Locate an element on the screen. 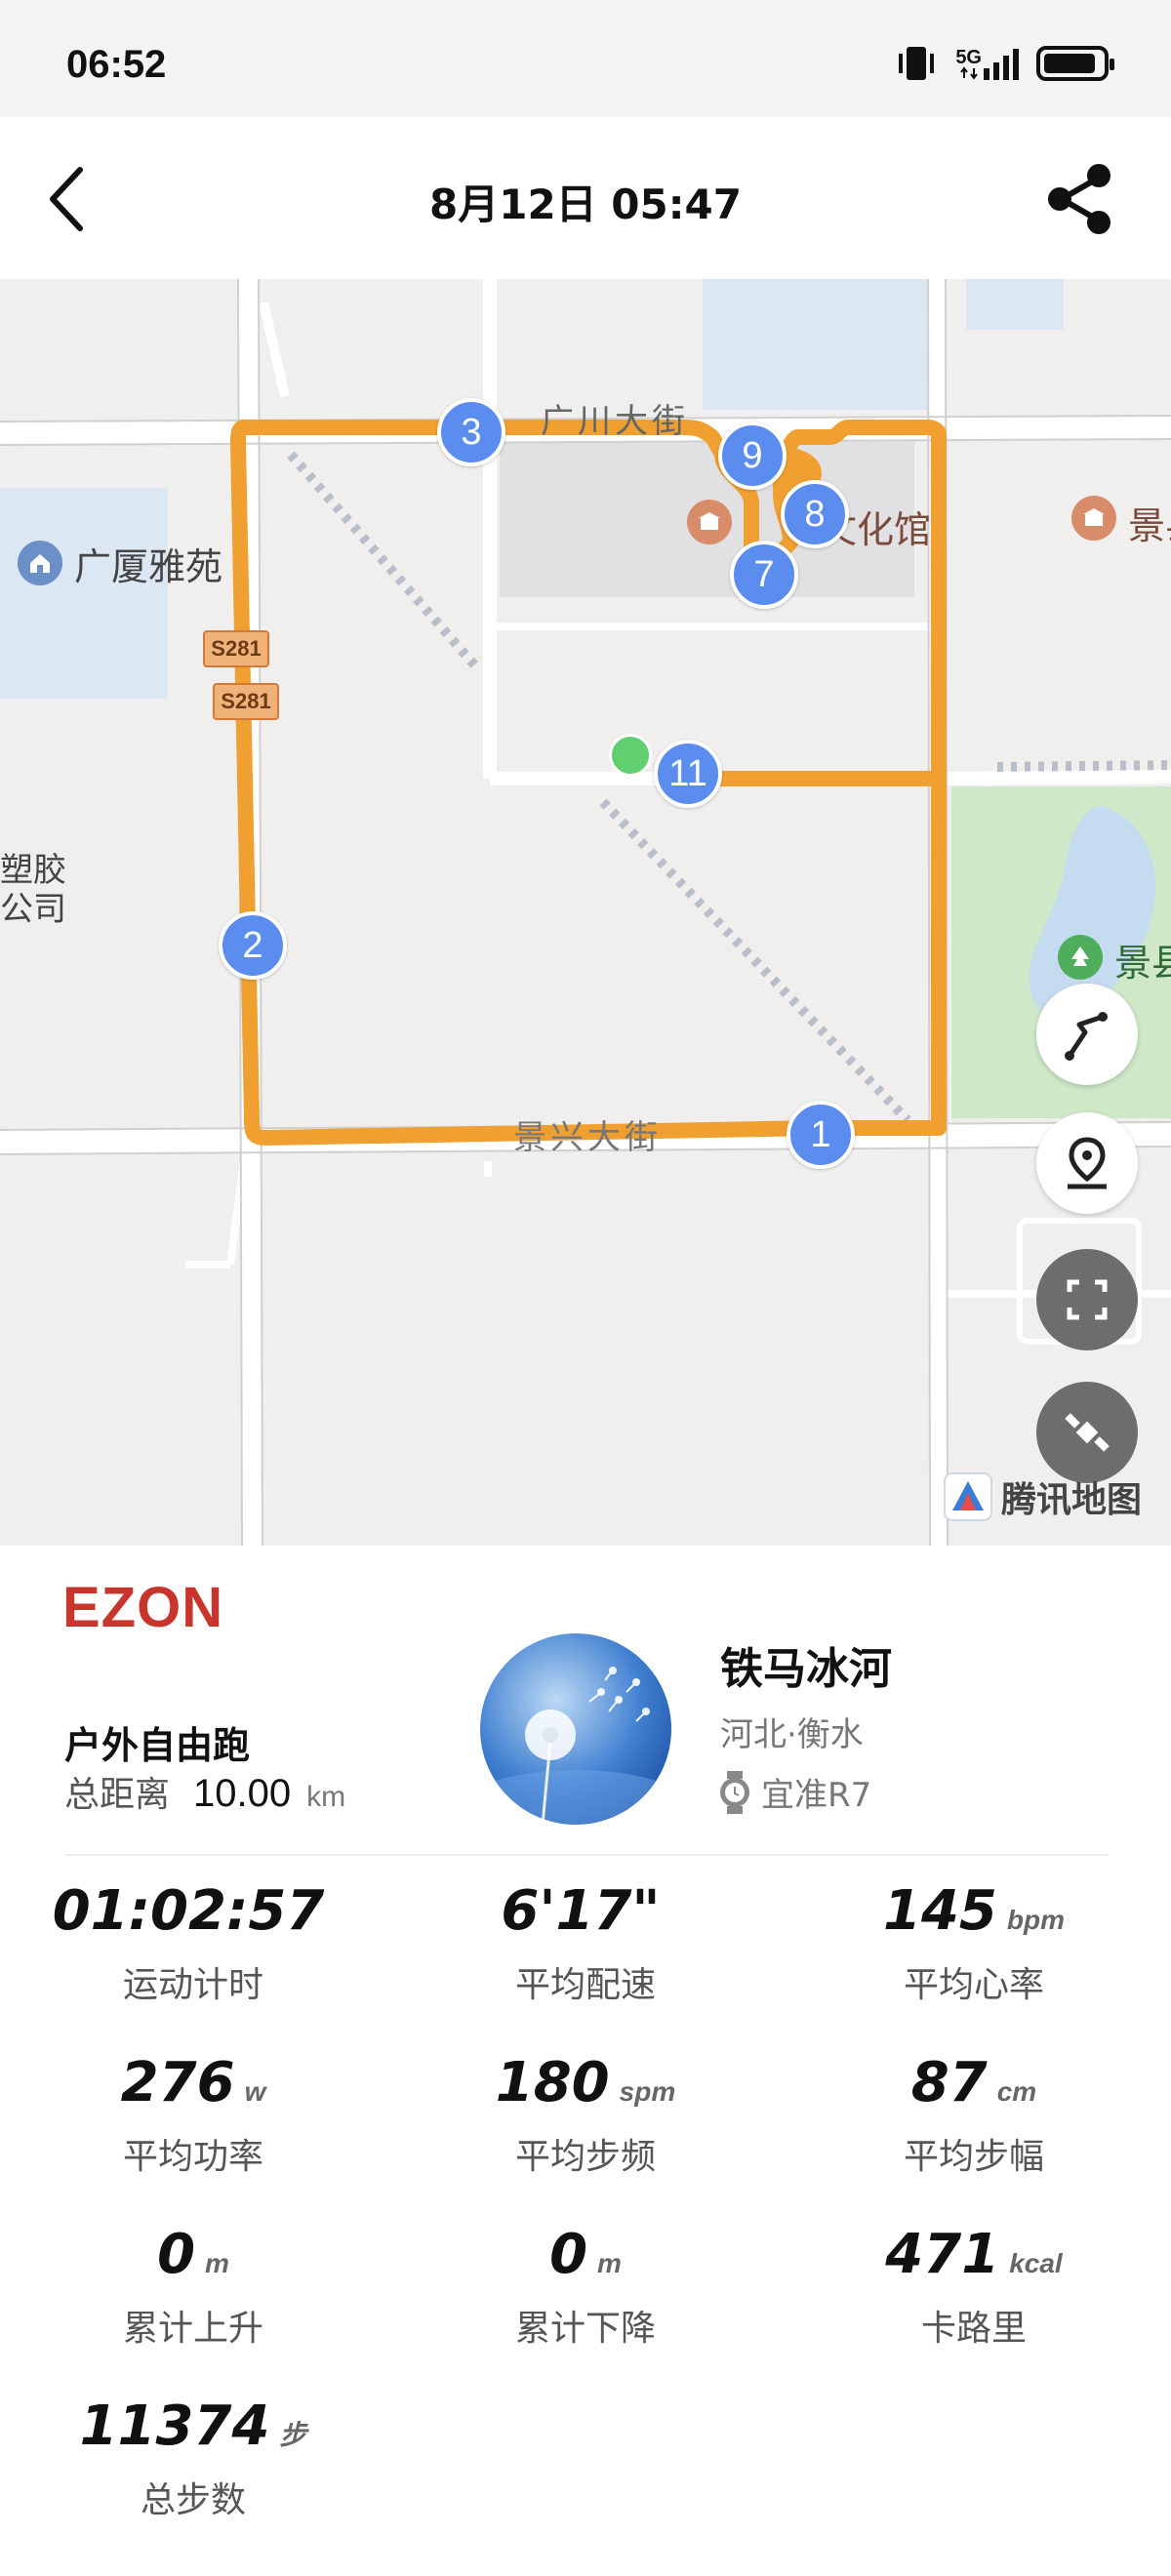 The width and height of the screenshot is (1171, 2576). stat-label: 平均功率 is located at coordinates (192, 2157).